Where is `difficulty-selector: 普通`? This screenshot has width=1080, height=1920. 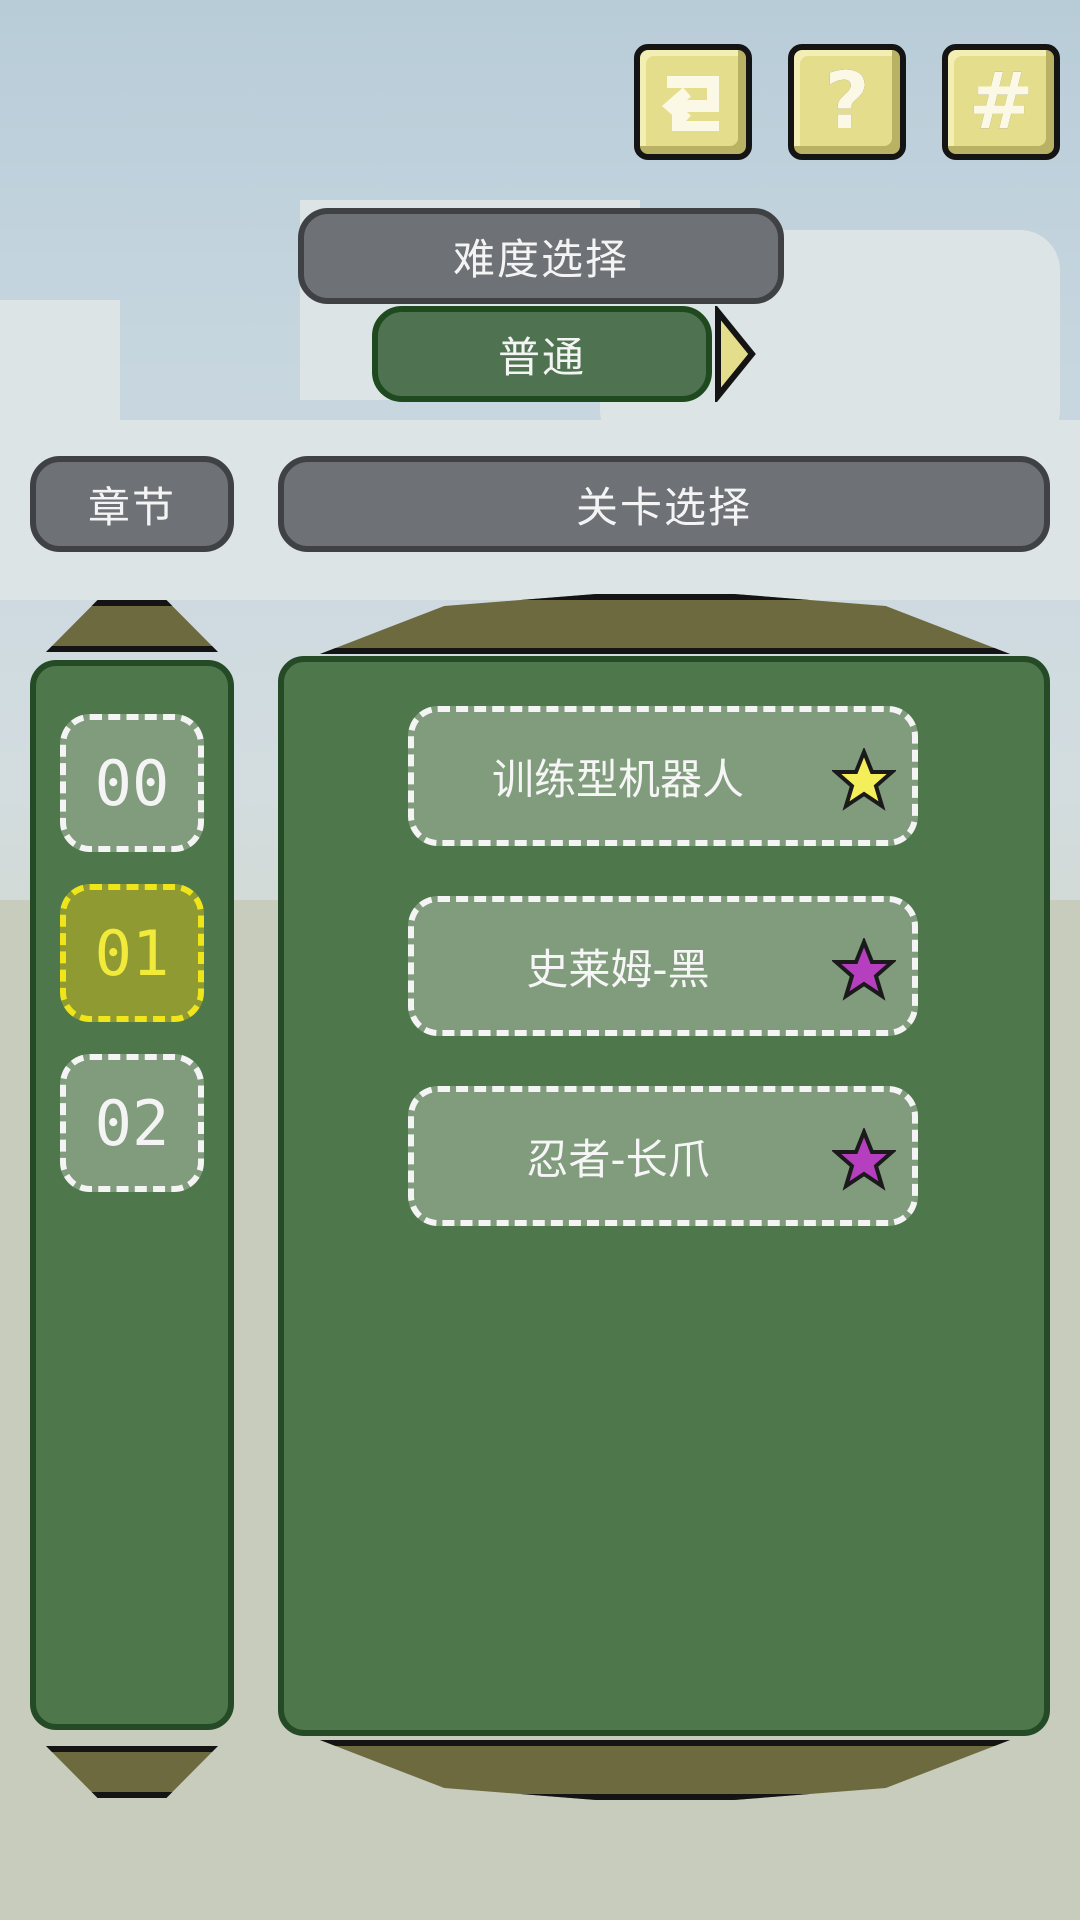 difficulty-selector: 普通 is located at coordinates (542, 354).